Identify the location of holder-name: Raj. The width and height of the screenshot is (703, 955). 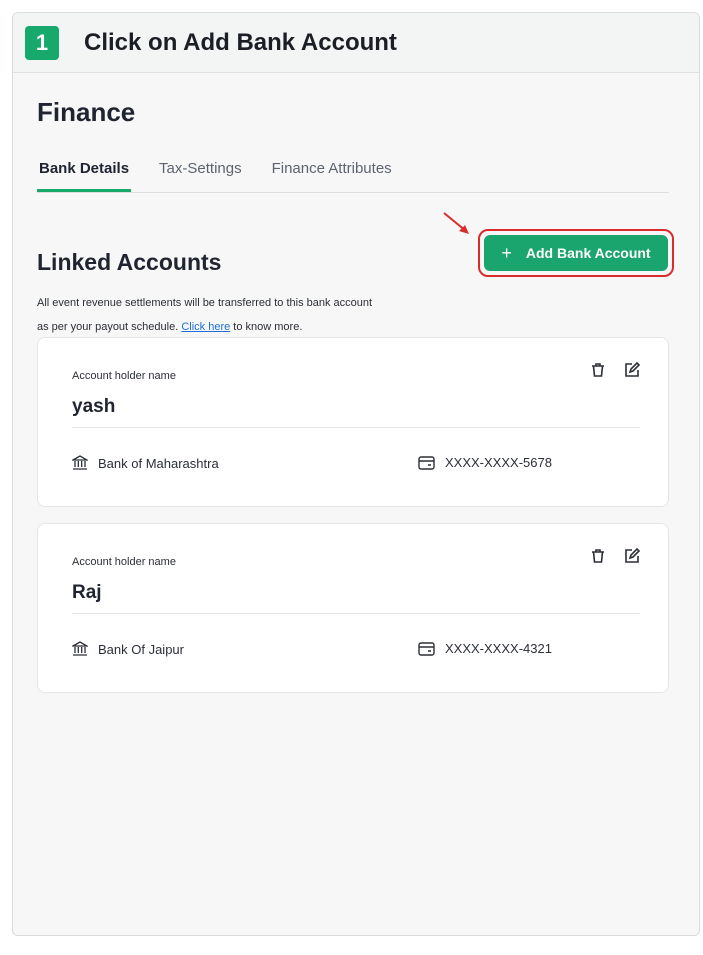
(87, 592).